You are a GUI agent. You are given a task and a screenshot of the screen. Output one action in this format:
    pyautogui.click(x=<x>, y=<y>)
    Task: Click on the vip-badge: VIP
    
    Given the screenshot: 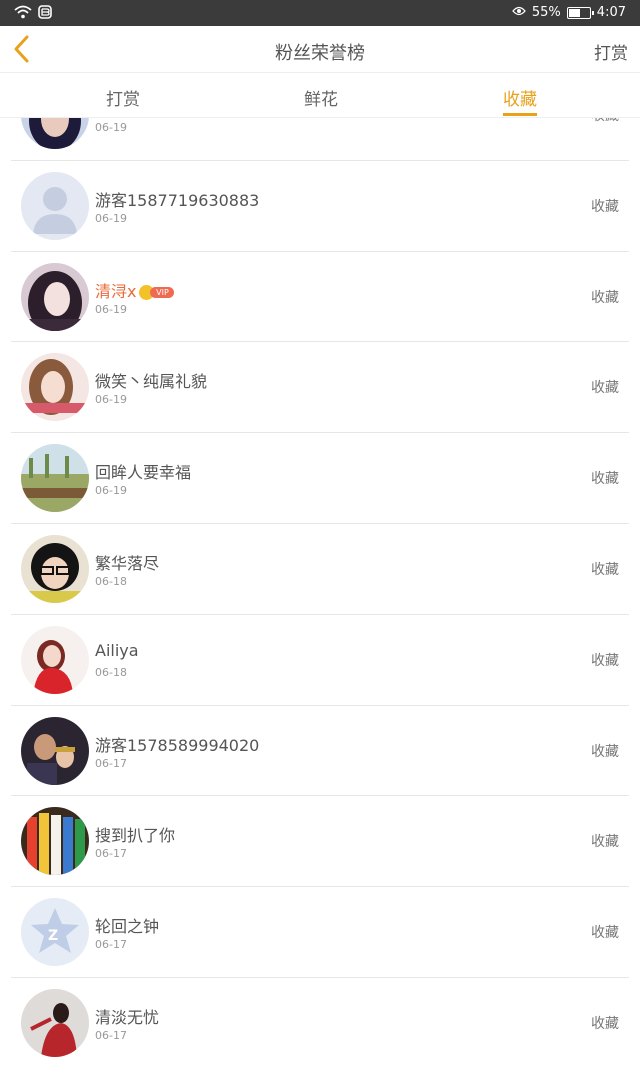 What is the action you would take?
    pyautogui.click(x=157, y=292)
    